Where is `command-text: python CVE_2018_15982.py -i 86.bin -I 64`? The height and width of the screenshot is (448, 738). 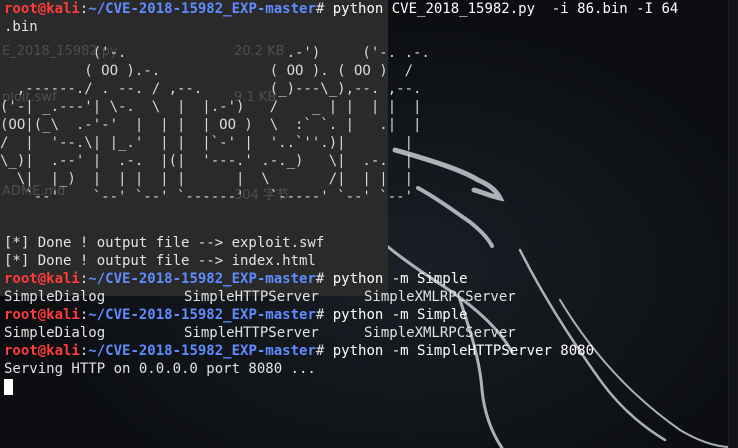
command-text: python CVE_2018_15982.py -i 86.bin -I 64 is located at coordinates (505, 9).